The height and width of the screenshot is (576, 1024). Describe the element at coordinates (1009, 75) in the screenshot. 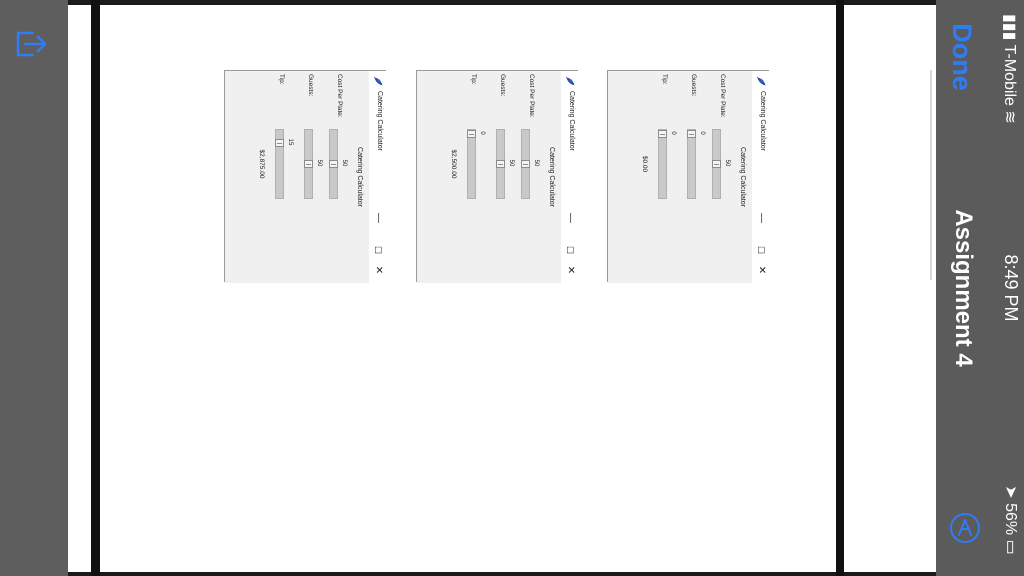

I see `carrier-text: T-Mobile` at that location.